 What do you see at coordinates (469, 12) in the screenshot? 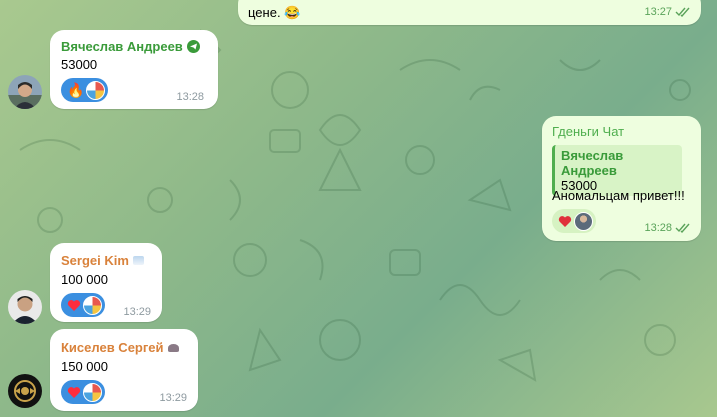
I see `message-outgoing: цене. 😂 13:27` at bounding box center [469, 12].